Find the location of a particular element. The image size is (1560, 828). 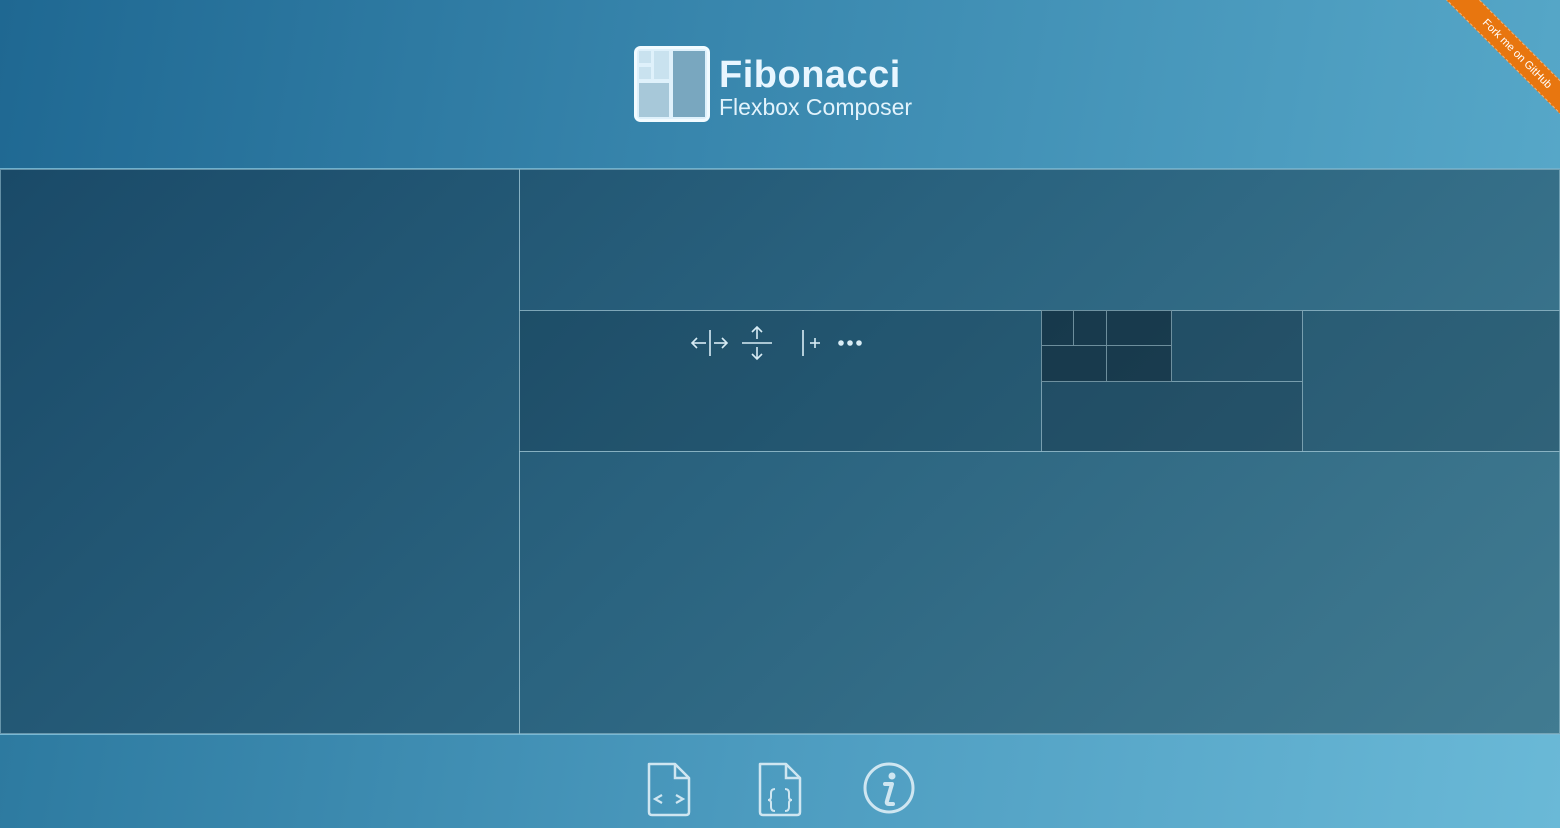

layout-box-right is located at coordinates (1431, 381).